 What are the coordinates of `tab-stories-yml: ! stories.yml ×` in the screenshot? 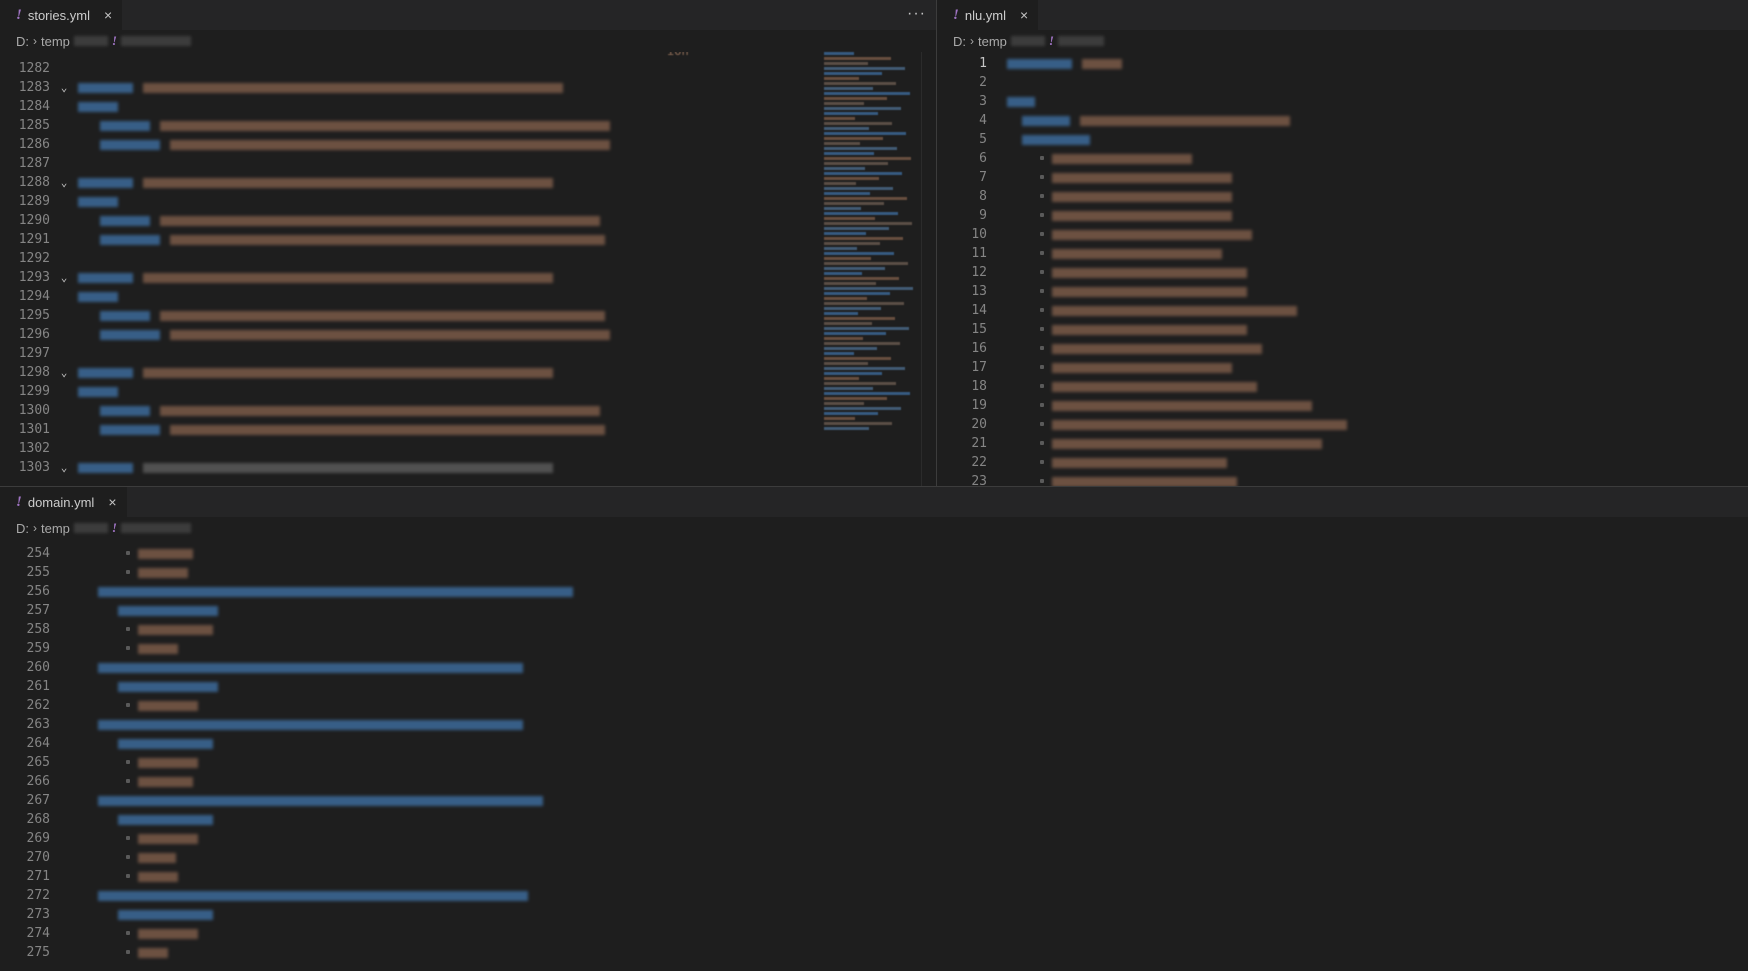 It's located at (61, 15).